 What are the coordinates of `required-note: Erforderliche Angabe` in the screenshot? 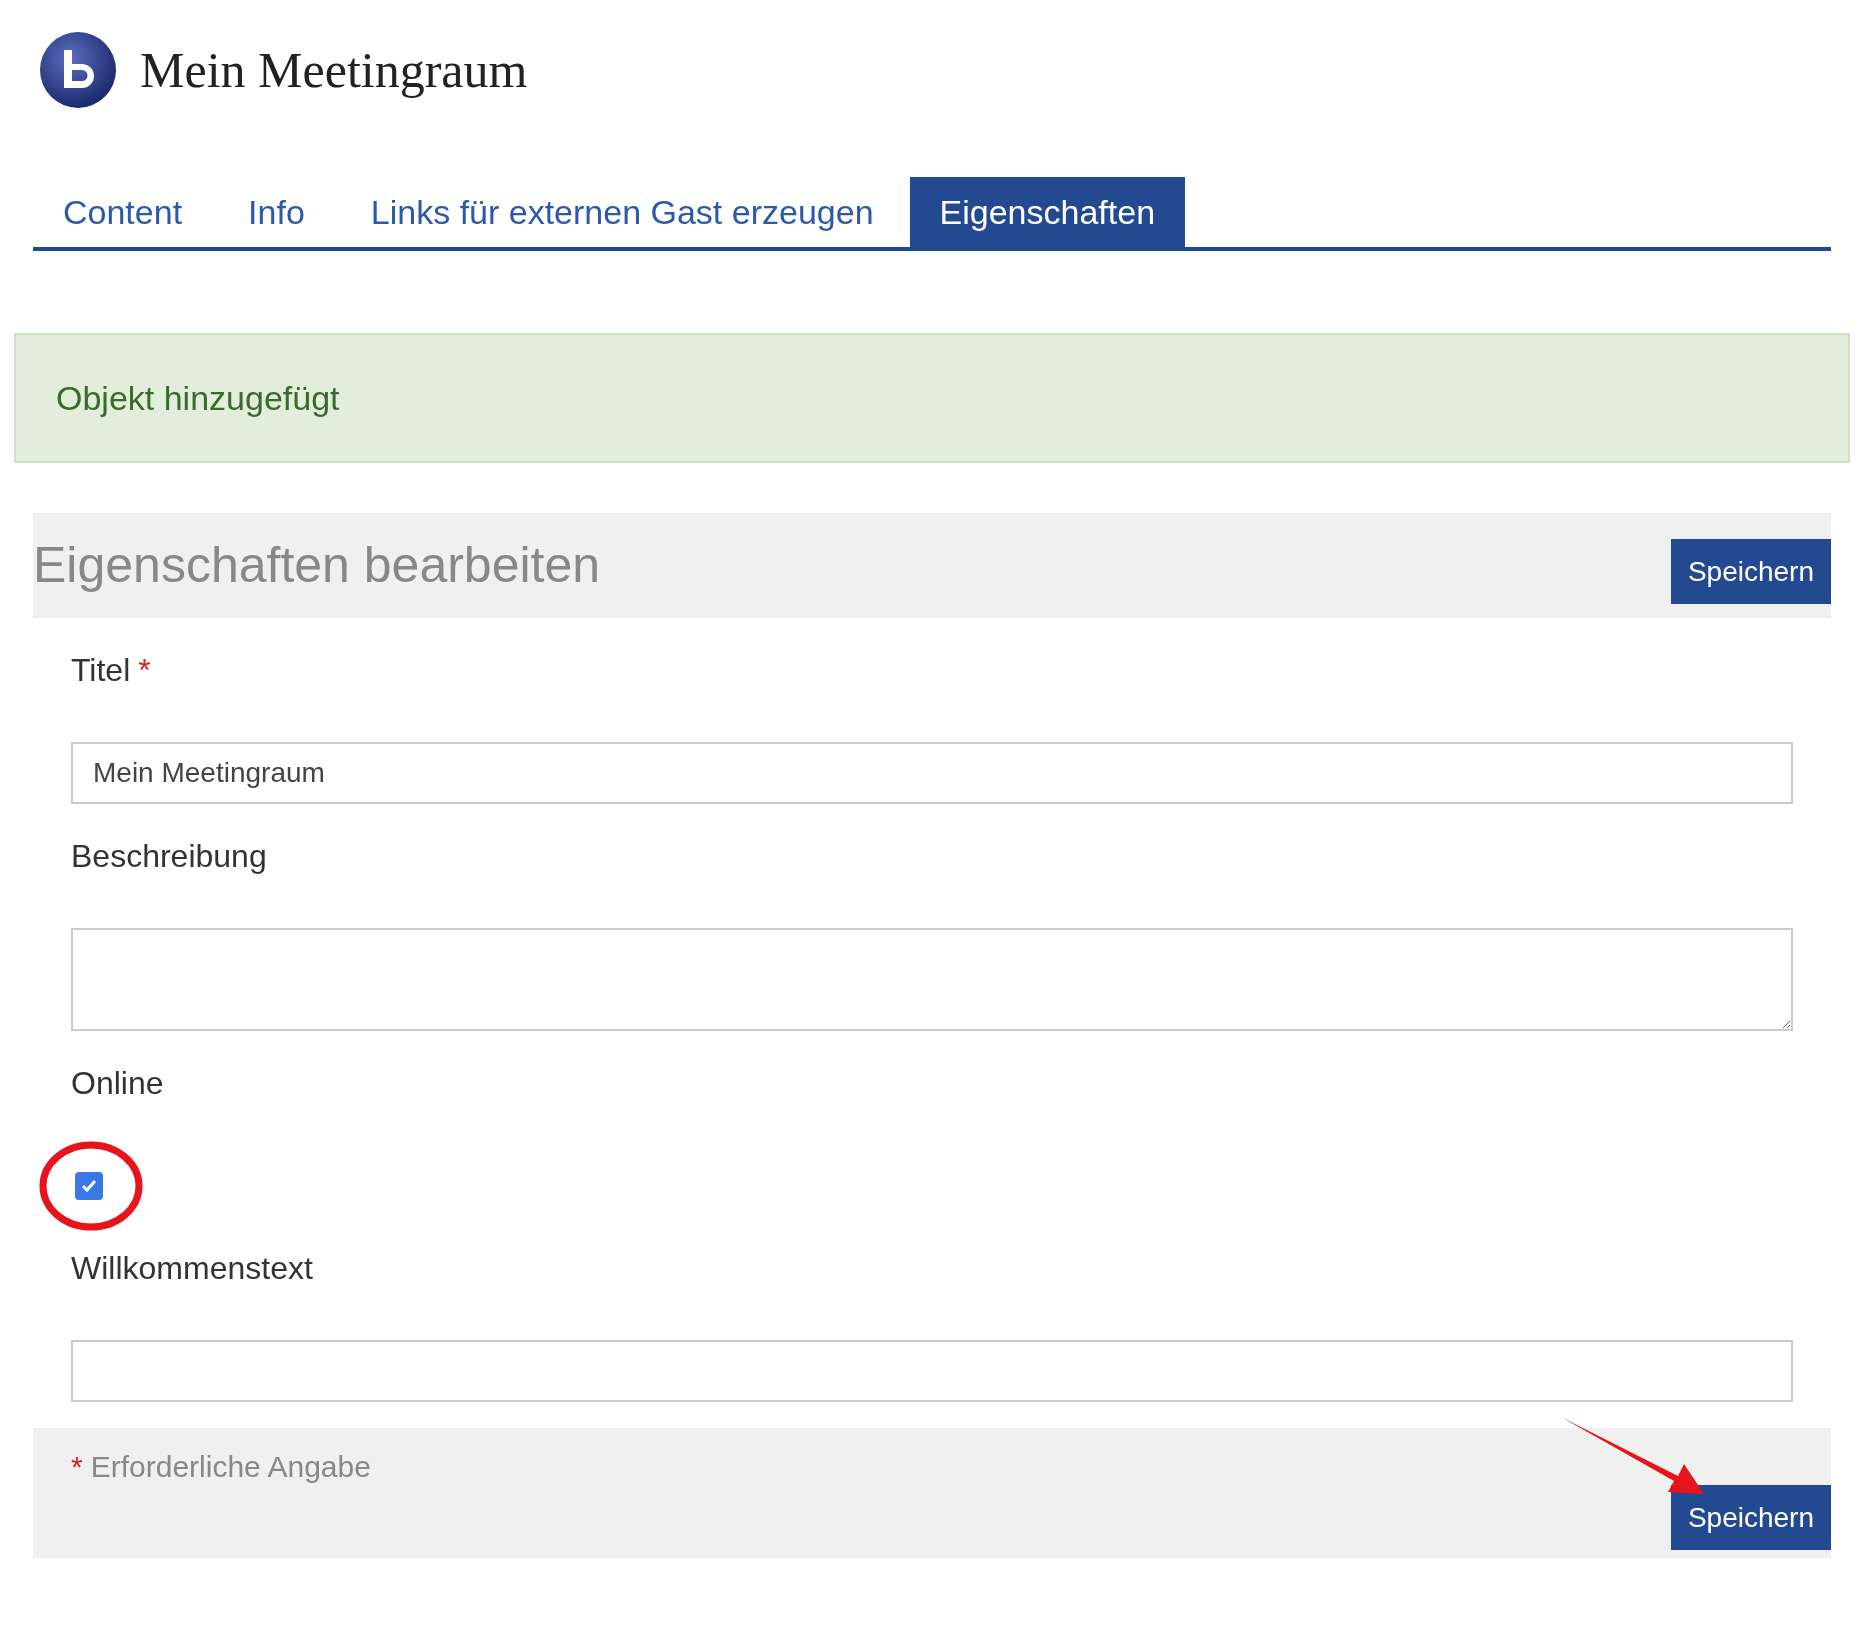 It's located at (230, 1466).